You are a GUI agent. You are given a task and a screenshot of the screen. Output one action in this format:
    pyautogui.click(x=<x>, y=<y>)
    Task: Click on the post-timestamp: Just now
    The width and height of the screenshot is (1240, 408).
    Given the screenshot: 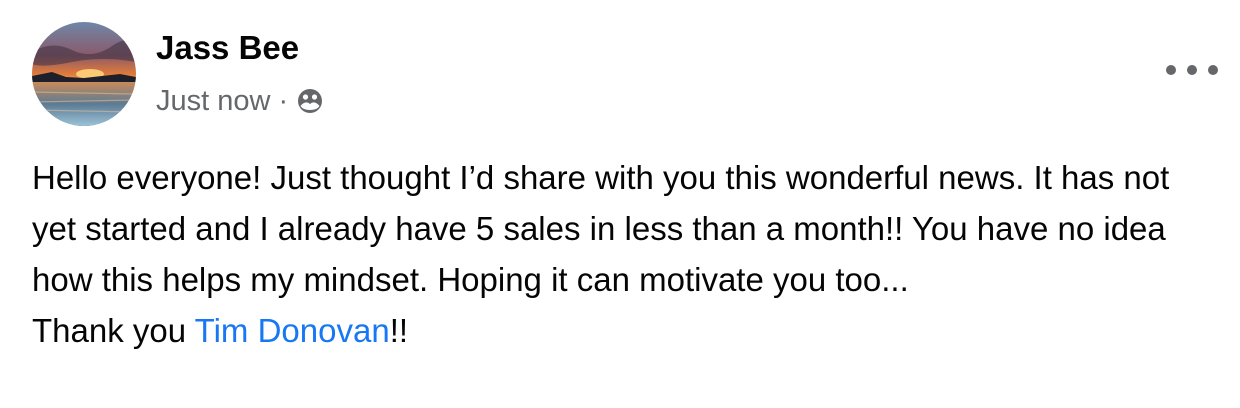 What is the action you would take?
    pyautogui.click(x=213, y=101)
    